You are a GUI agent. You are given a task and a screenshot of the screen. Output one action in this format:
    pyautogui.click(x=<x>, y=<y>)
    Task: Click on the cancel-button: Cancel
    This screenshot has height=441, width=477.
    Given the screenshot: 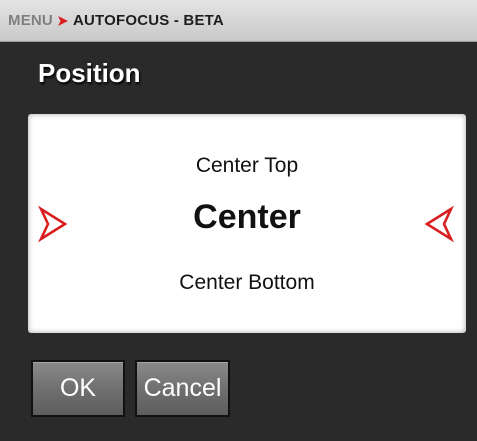 What is the action you would take?
    pyautogui.click(x=182, y=388)
    